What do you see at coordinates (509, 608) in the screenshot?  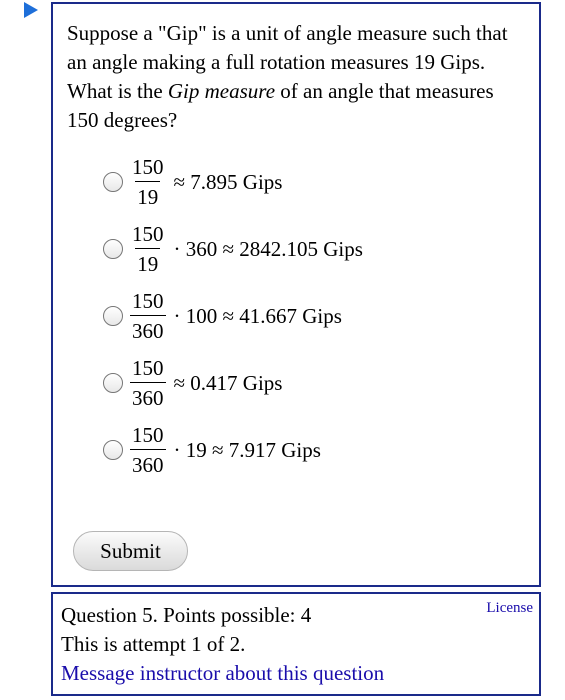 I see `license-link: License` at bounding box center [509, 608].